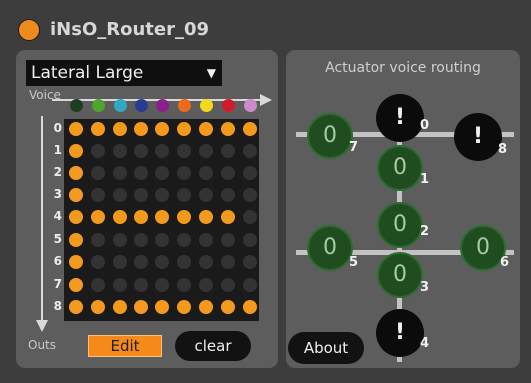 This screenshot has width=531, height=383. I want to click on device-toggle-button, so click(29, 30).